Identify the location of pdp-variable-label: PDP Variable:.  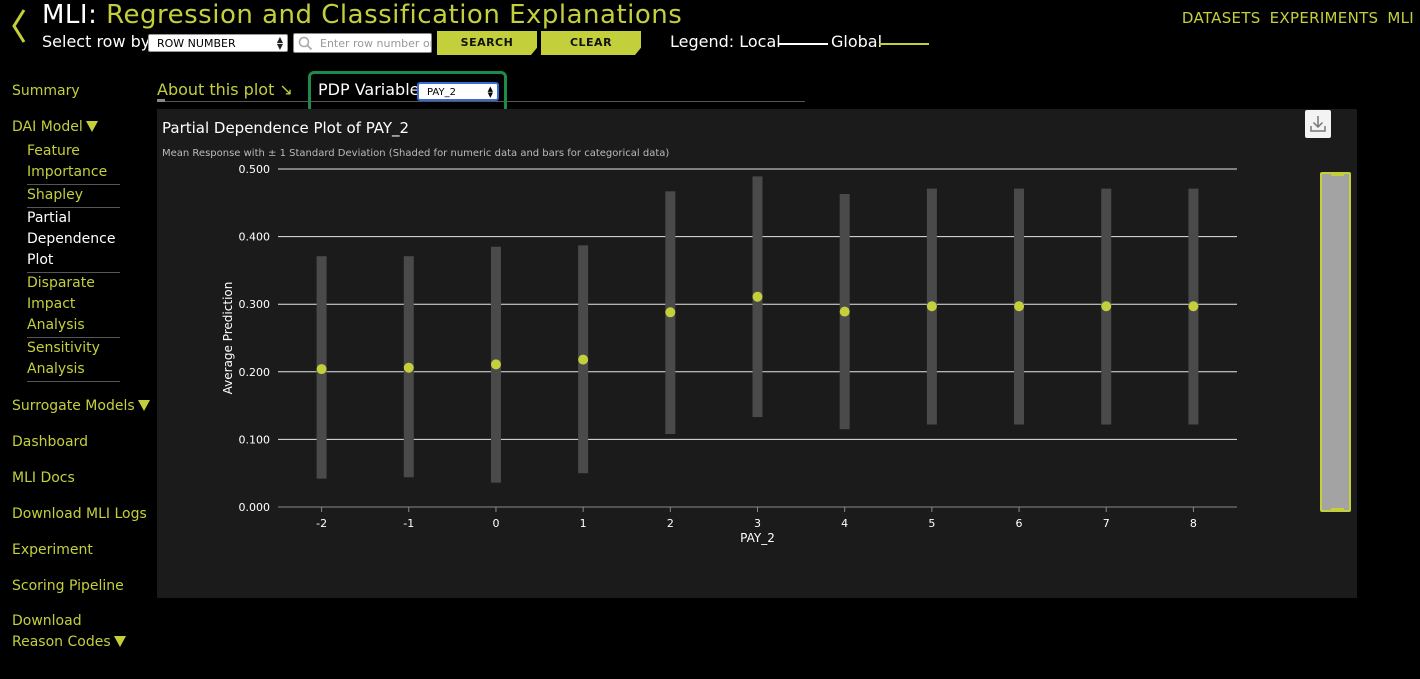
(371, 89).